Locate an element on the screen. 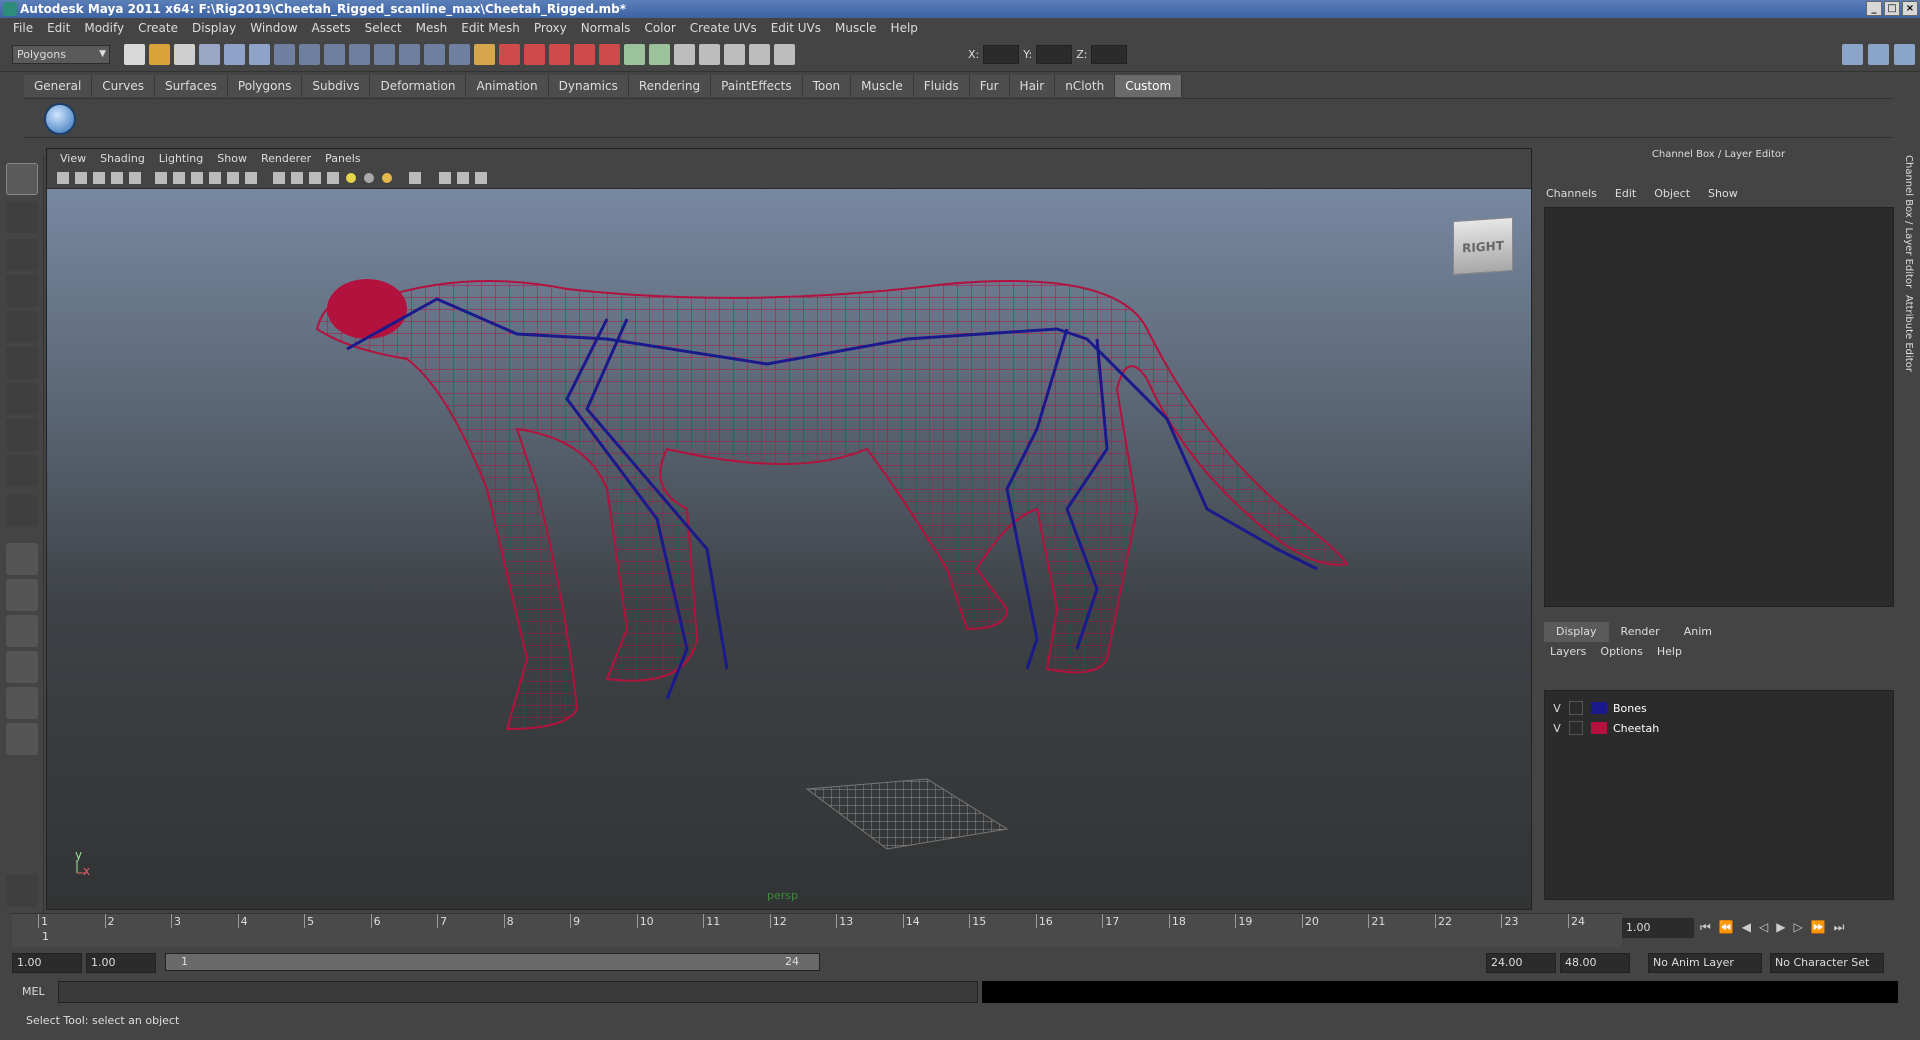  mel-label: MEL is located at coordinates (33, 991).